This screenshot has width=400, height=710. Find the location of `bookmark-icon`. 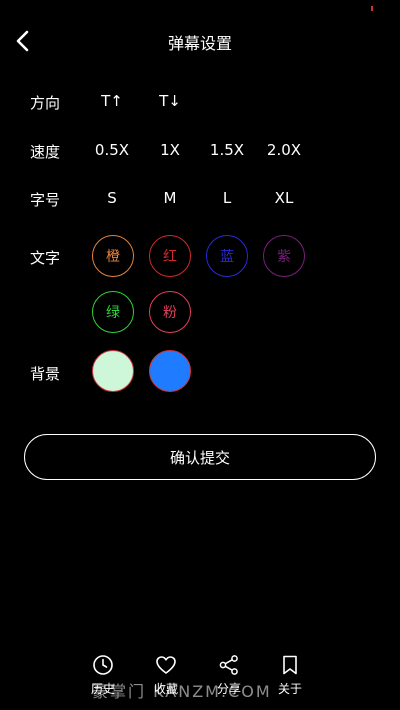

bookmark-icon is located at coordinates (290, 665).